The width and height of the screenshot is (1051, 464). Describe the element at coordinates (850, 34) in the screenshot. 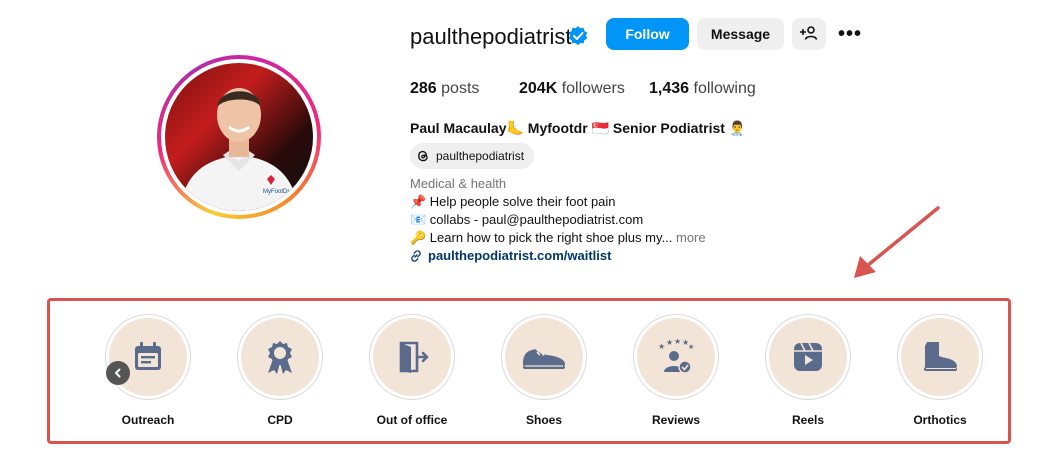

I see `more-options-button: •••` at that location.